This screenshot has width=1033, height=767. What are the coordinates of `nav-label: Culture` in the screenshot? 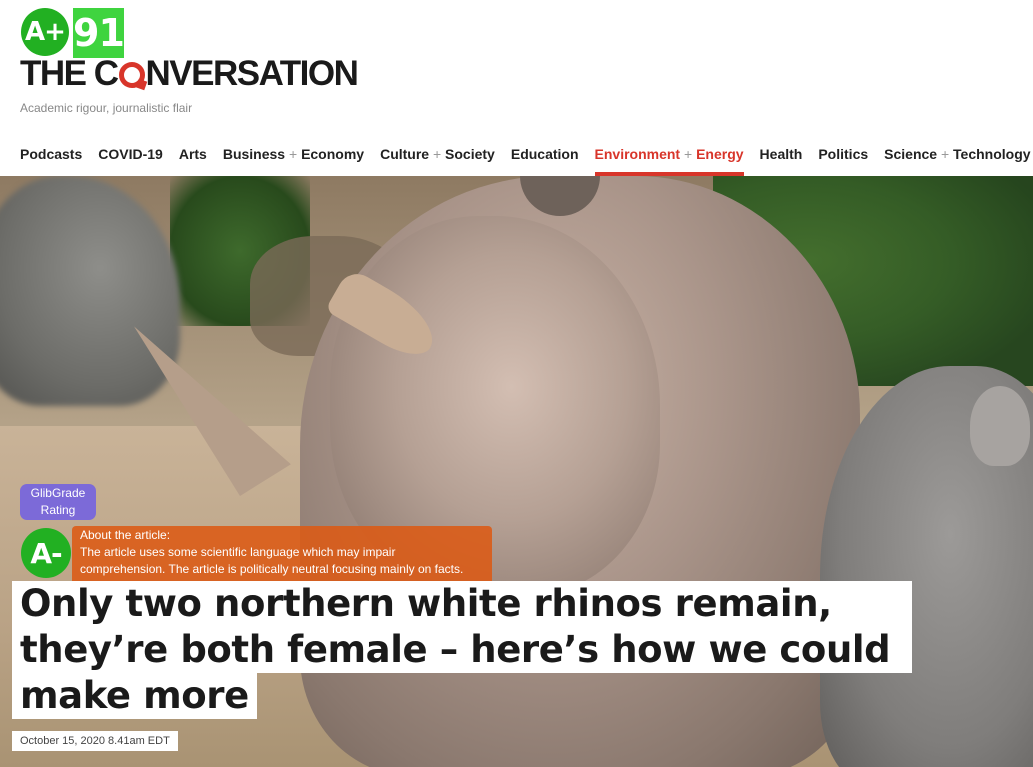 It's located at (405, 154).